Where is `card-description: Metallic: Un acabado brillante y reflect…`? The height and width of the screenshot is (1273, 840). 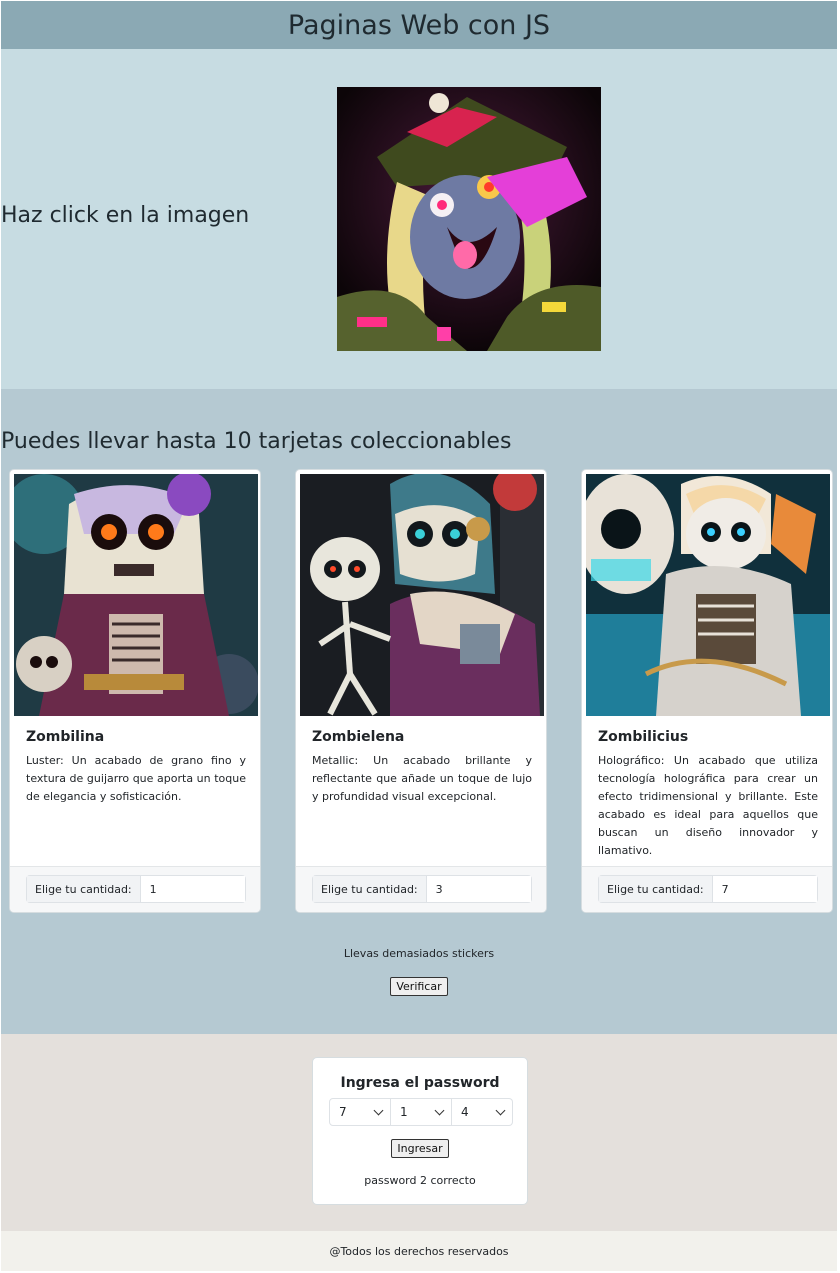 card-description: Metallic: Un acabado brillante y reflect… is located at coordinates (422, 778).